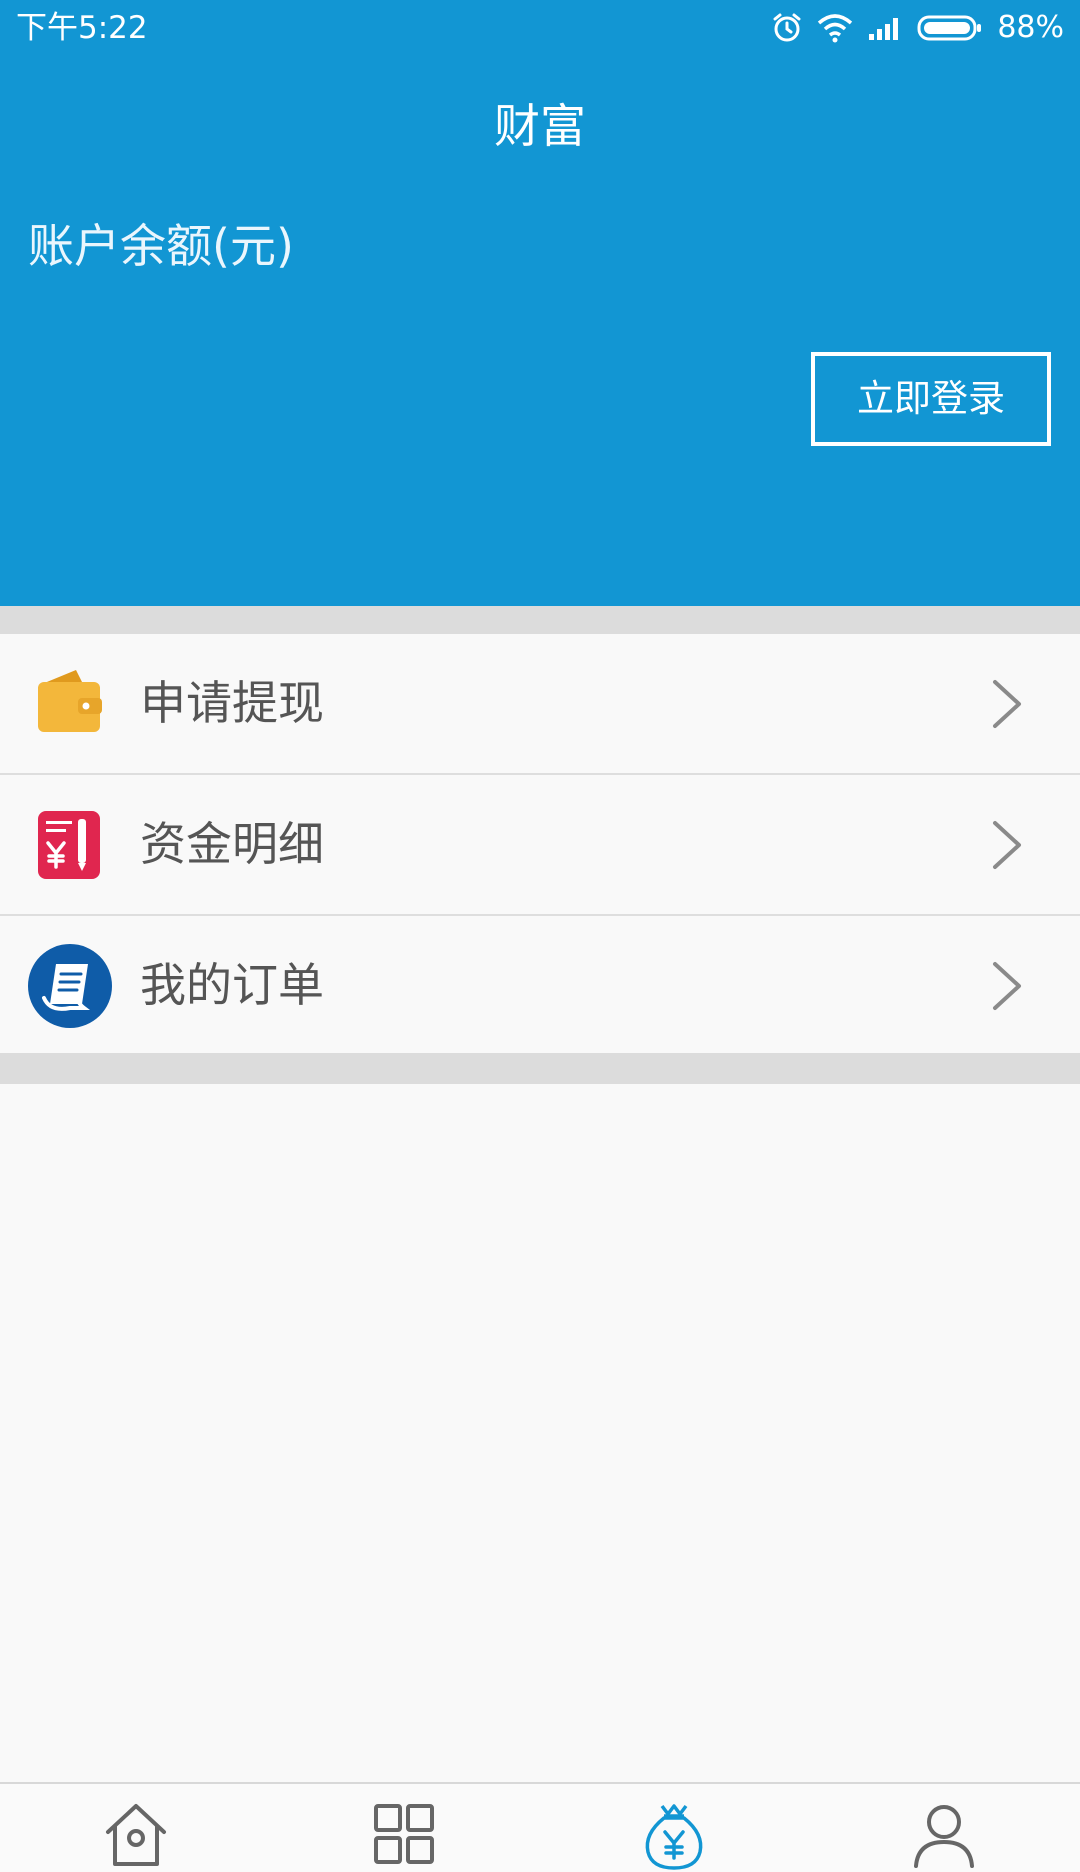  I want to click on ledger-icon, so click(69, 845).